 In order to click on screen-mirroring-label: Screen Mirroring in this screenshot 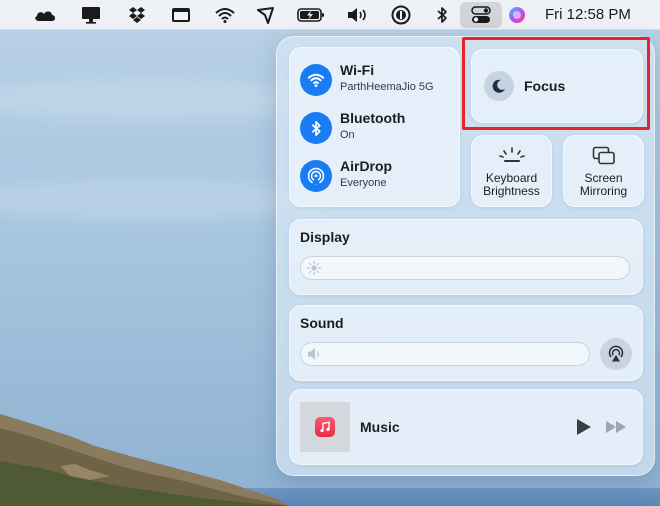, I will do `click(603, 185)`.